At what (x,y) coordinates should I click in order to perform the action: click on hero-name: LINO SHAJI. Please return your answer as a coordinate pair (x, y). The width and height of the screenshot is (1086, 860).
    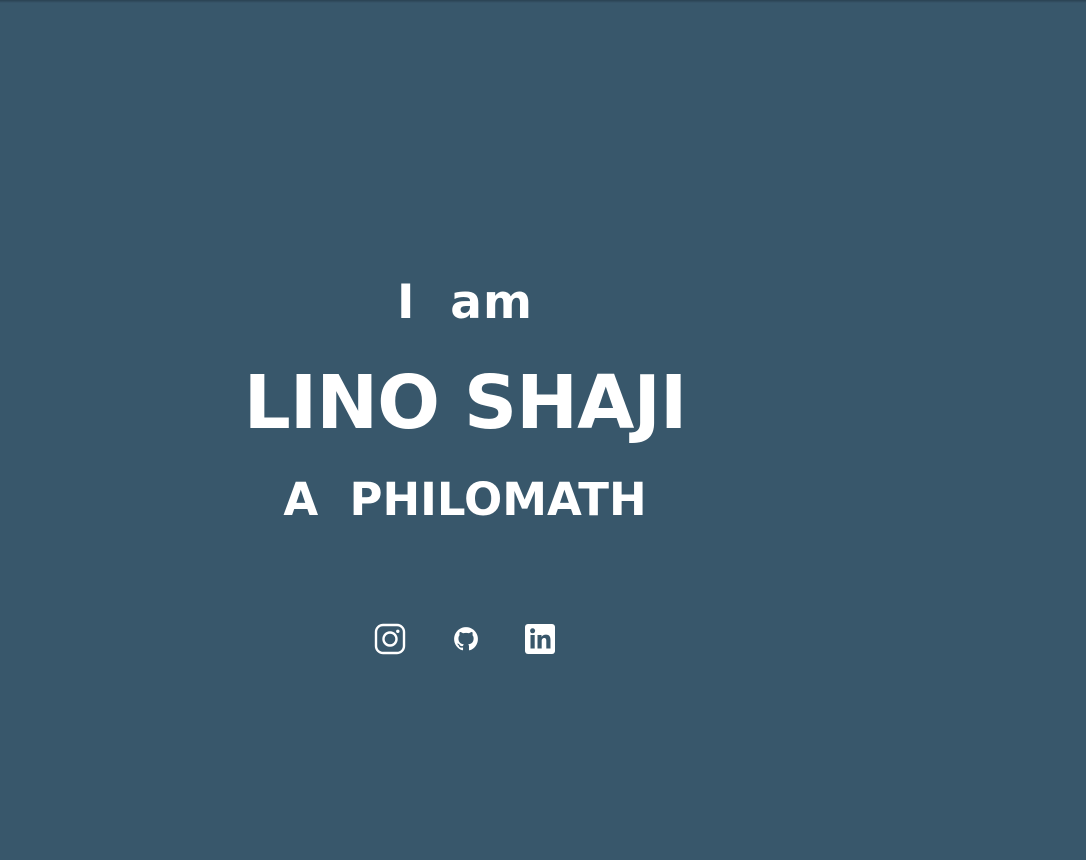
    Looking at the image, I should click on (465, 403).